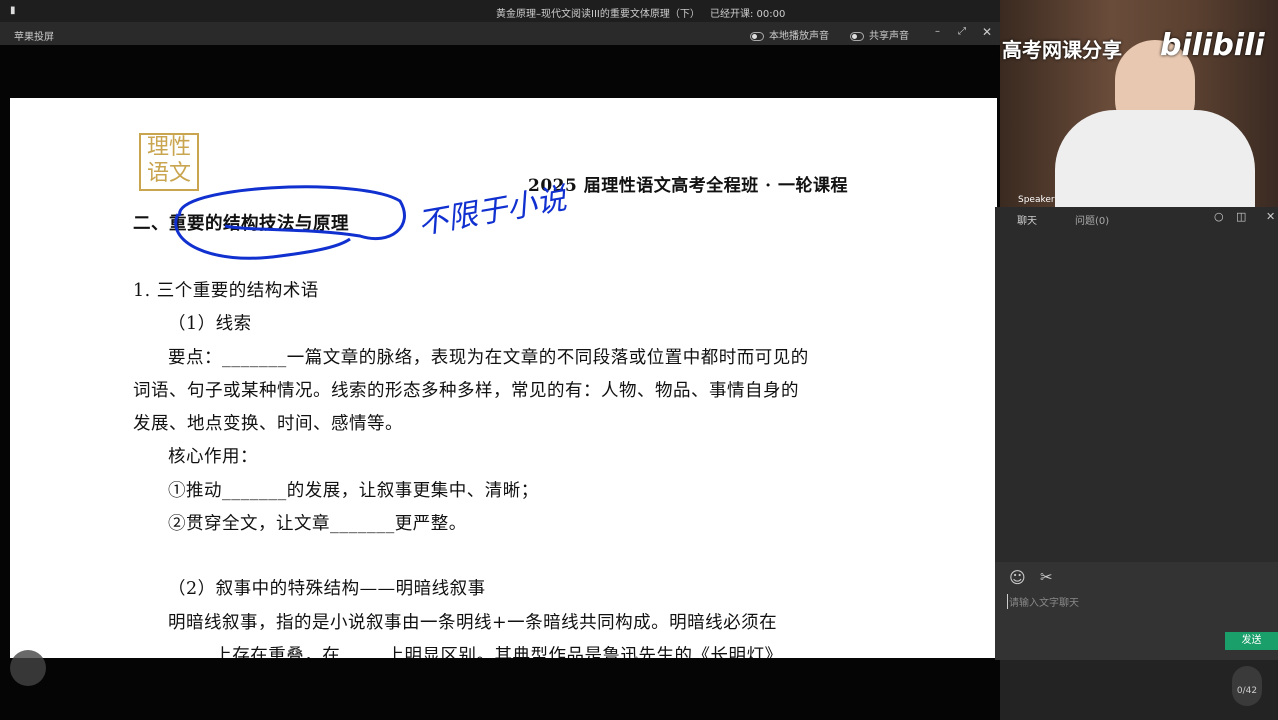 This screenshot has width=1278, height=720. Describe the element at coordinates (226, 291) in the screenshot. I see `doc-line: 1. 三个重要的结构术语` at that location.